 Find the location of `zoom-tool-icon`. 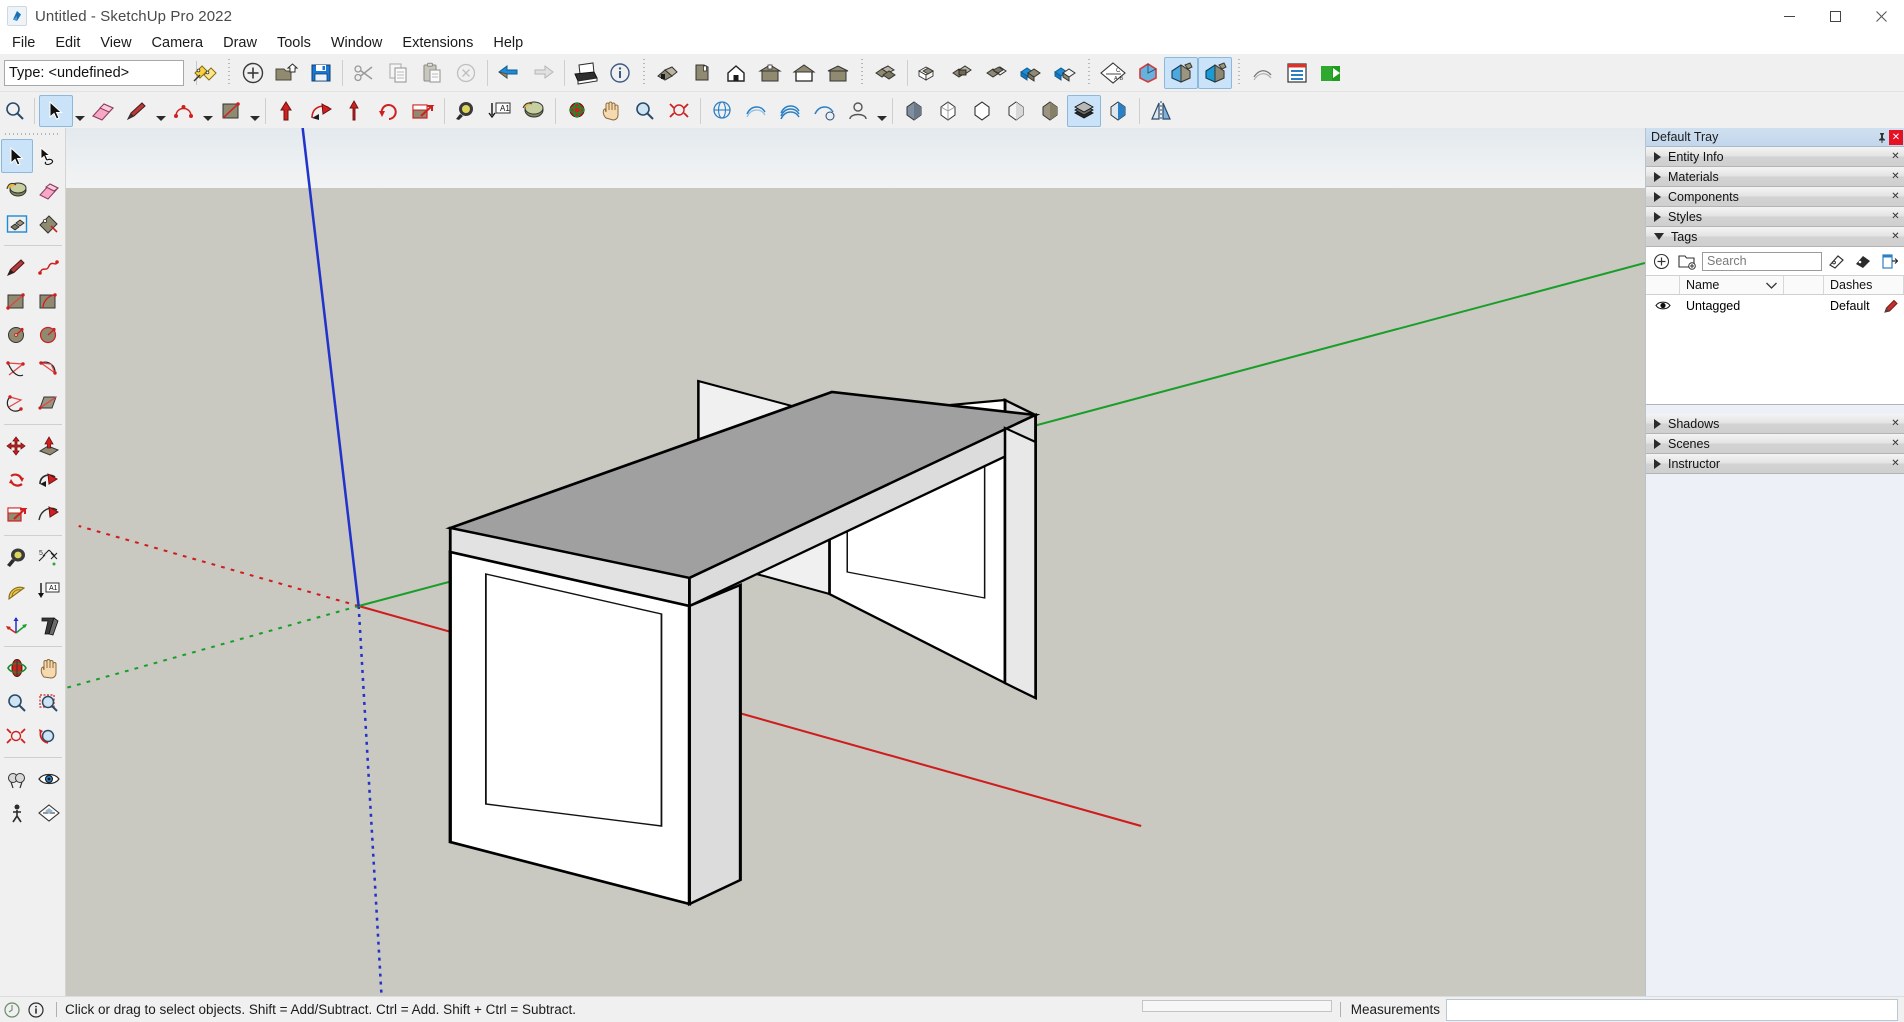

zoom-tool-icon is located at coordinates (645, 111).